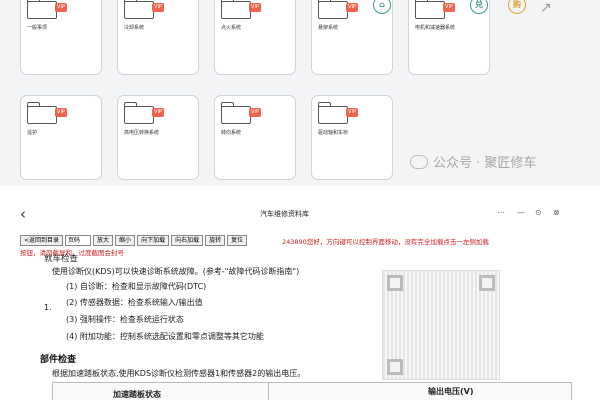 Image resolution: width=600 pixels, height=400 pixels. What do you see at coordinates (78, 240) in the screenshot?
I see `page-select: 页码` at bounding box center [78, 240].